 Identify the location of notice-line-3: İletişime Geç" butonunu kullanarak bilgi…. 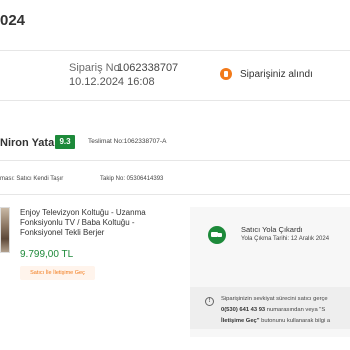
(275, 321).